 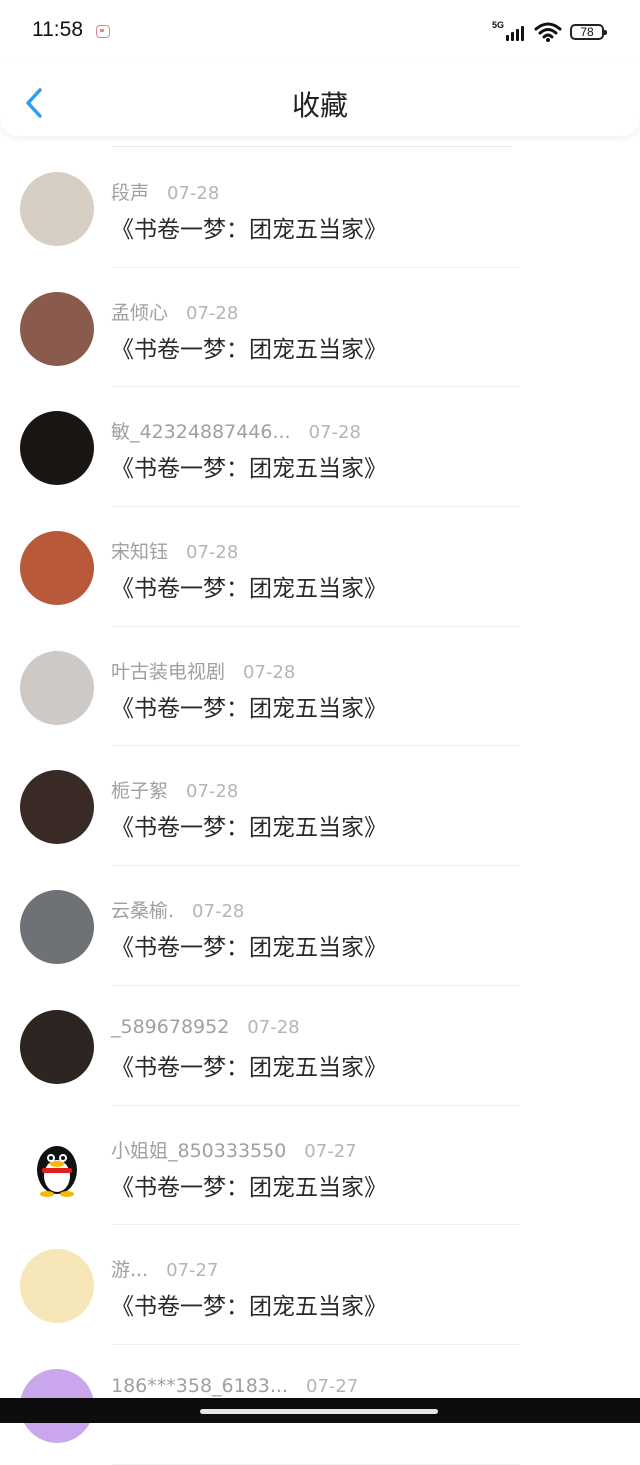 I want to click on wifi-icon, so click(x=548, y=32).